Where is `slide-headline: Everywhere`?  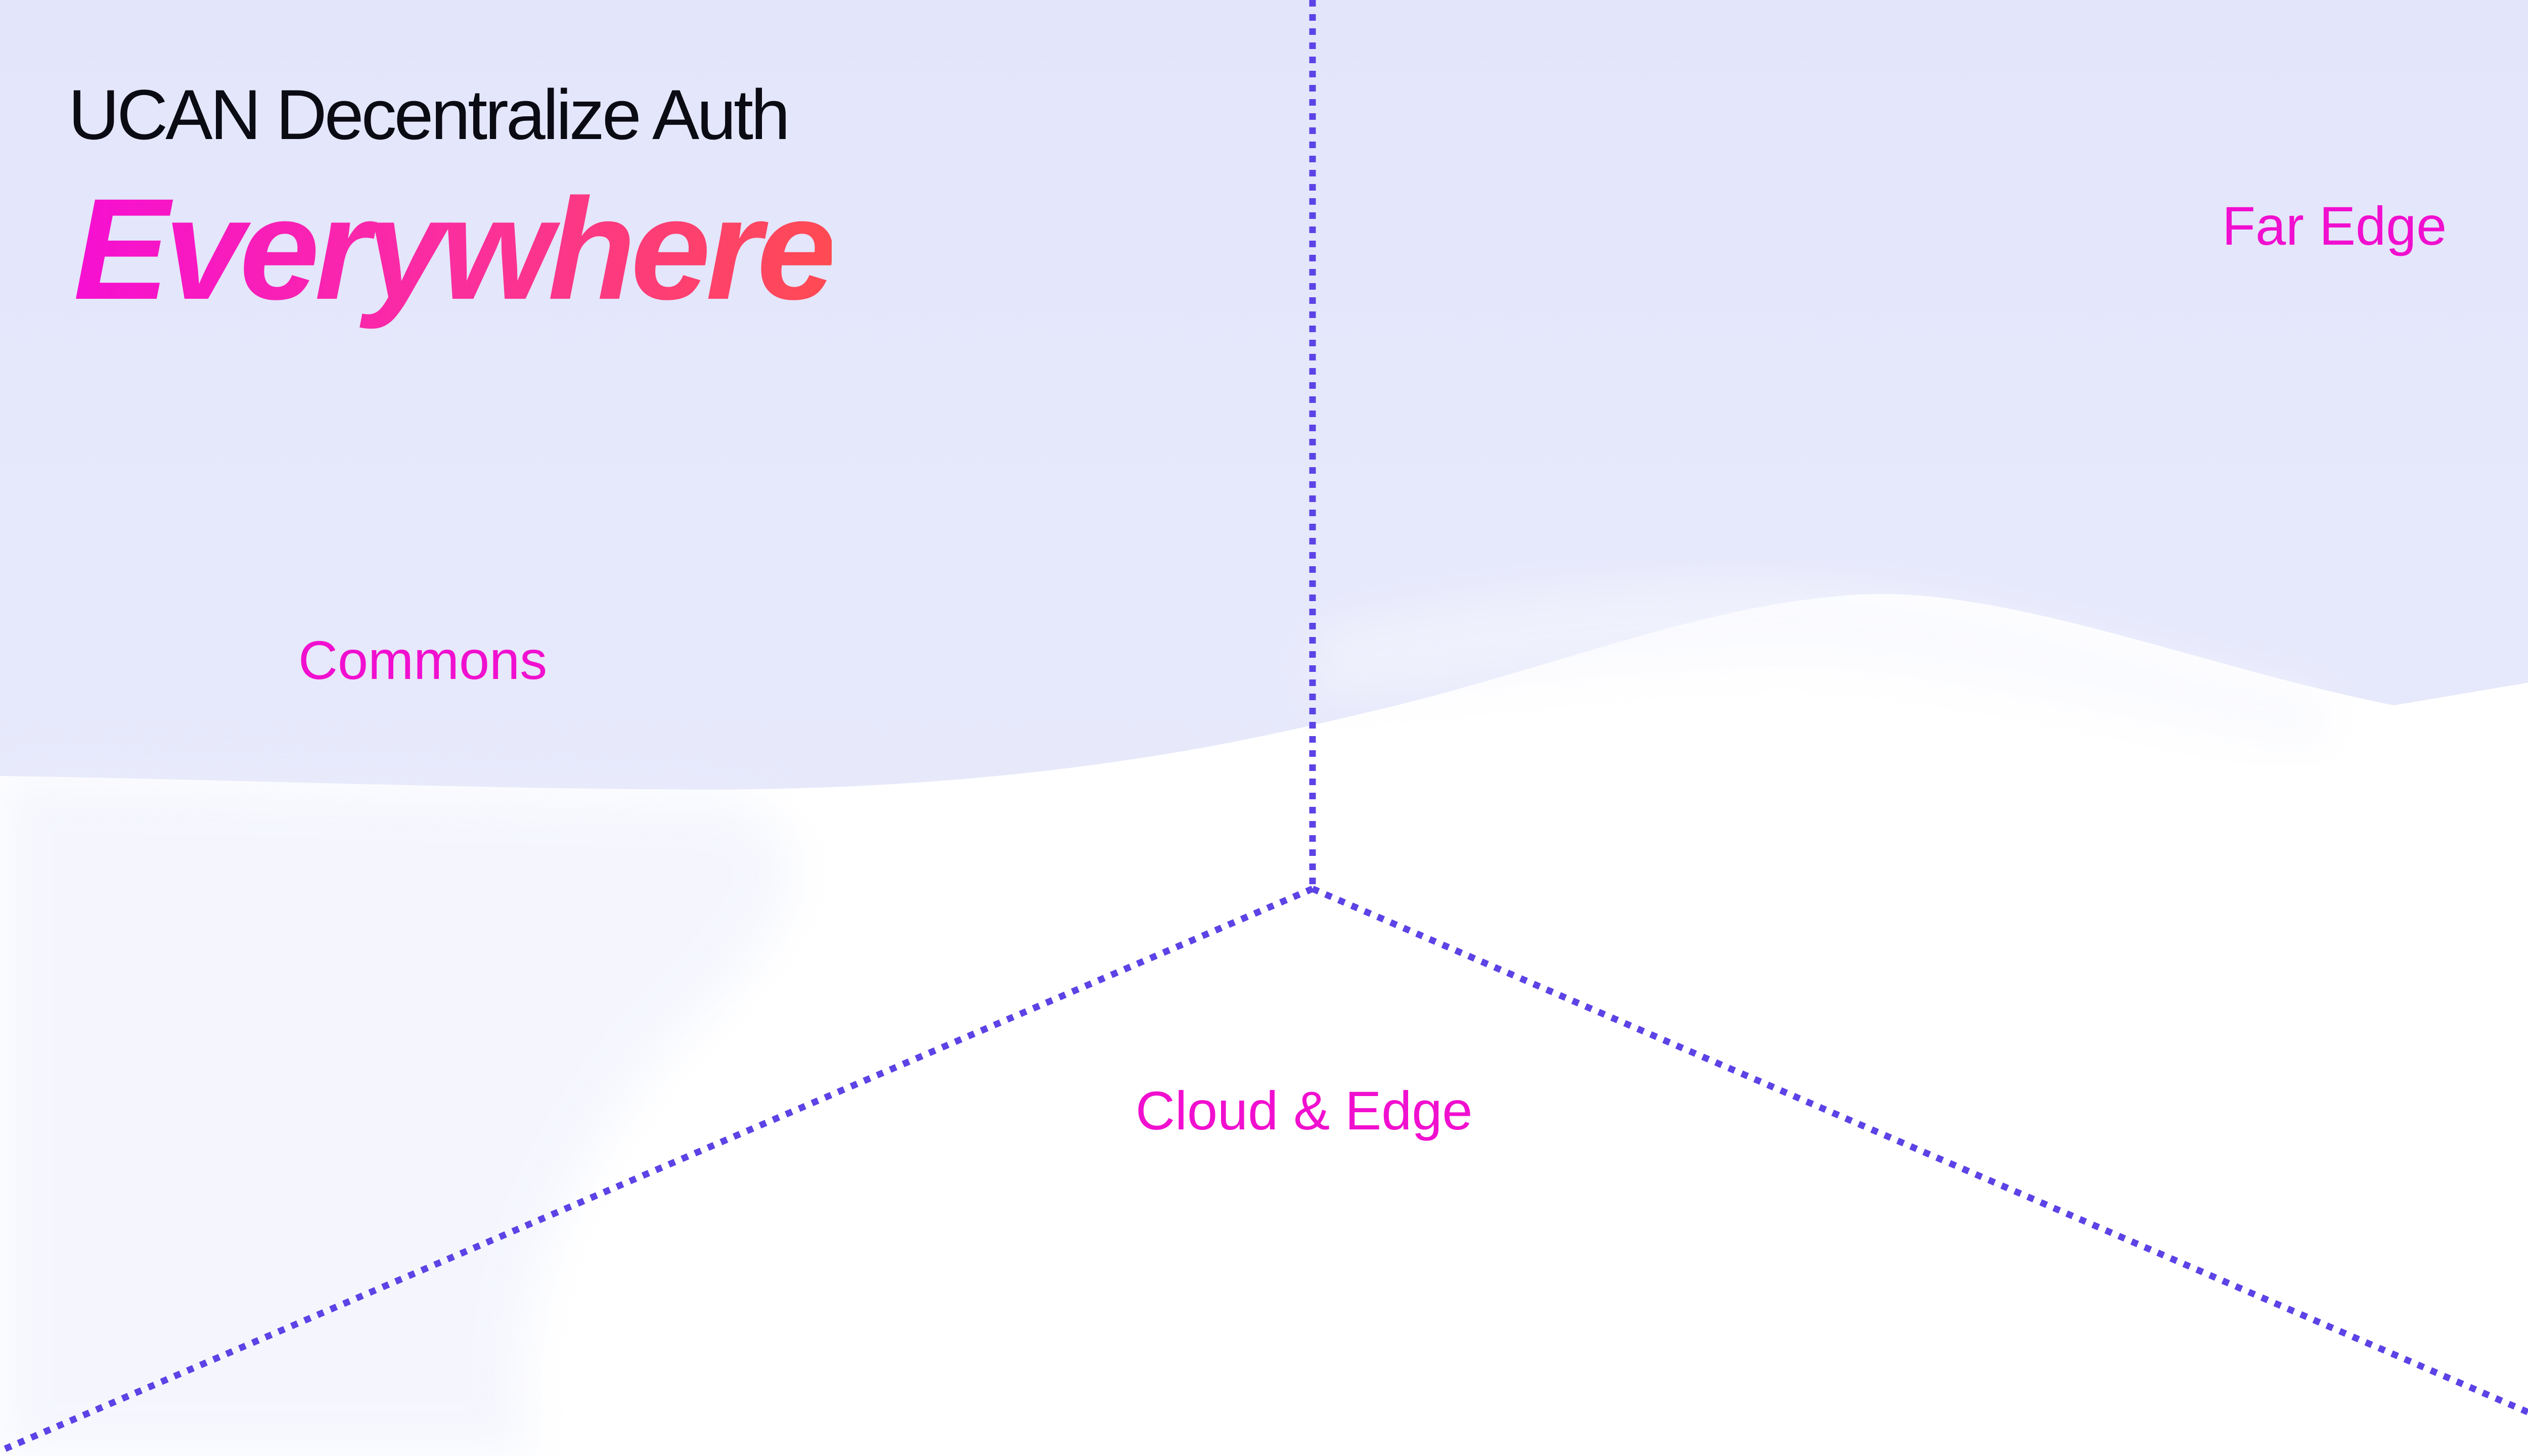 slide-headline: Everywhere is located at coordinates (455, 250).